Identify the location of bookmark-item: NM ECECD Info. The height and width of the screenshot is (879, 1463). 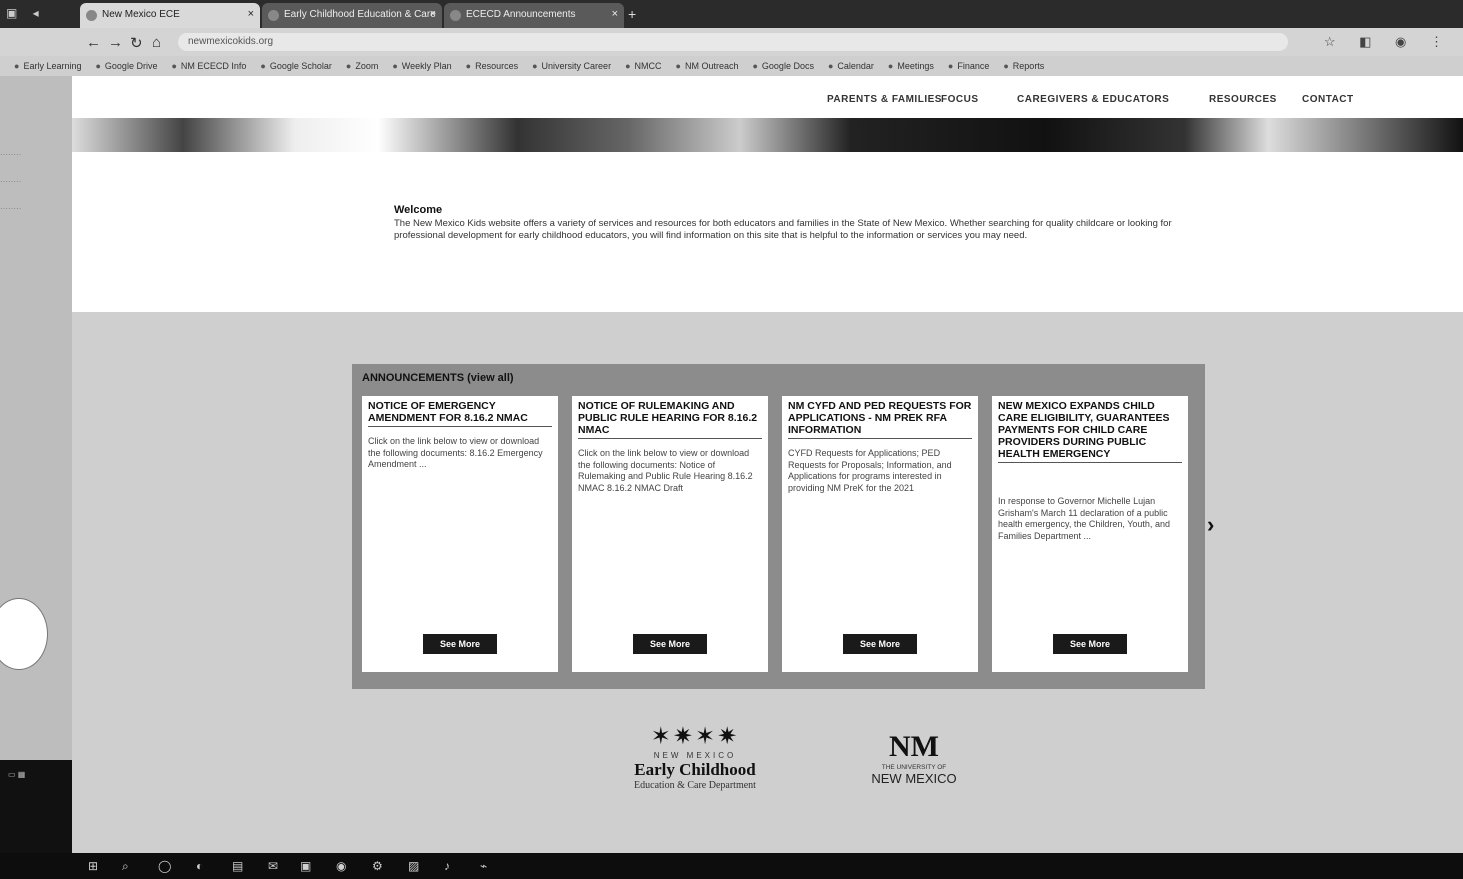
(209, 66).